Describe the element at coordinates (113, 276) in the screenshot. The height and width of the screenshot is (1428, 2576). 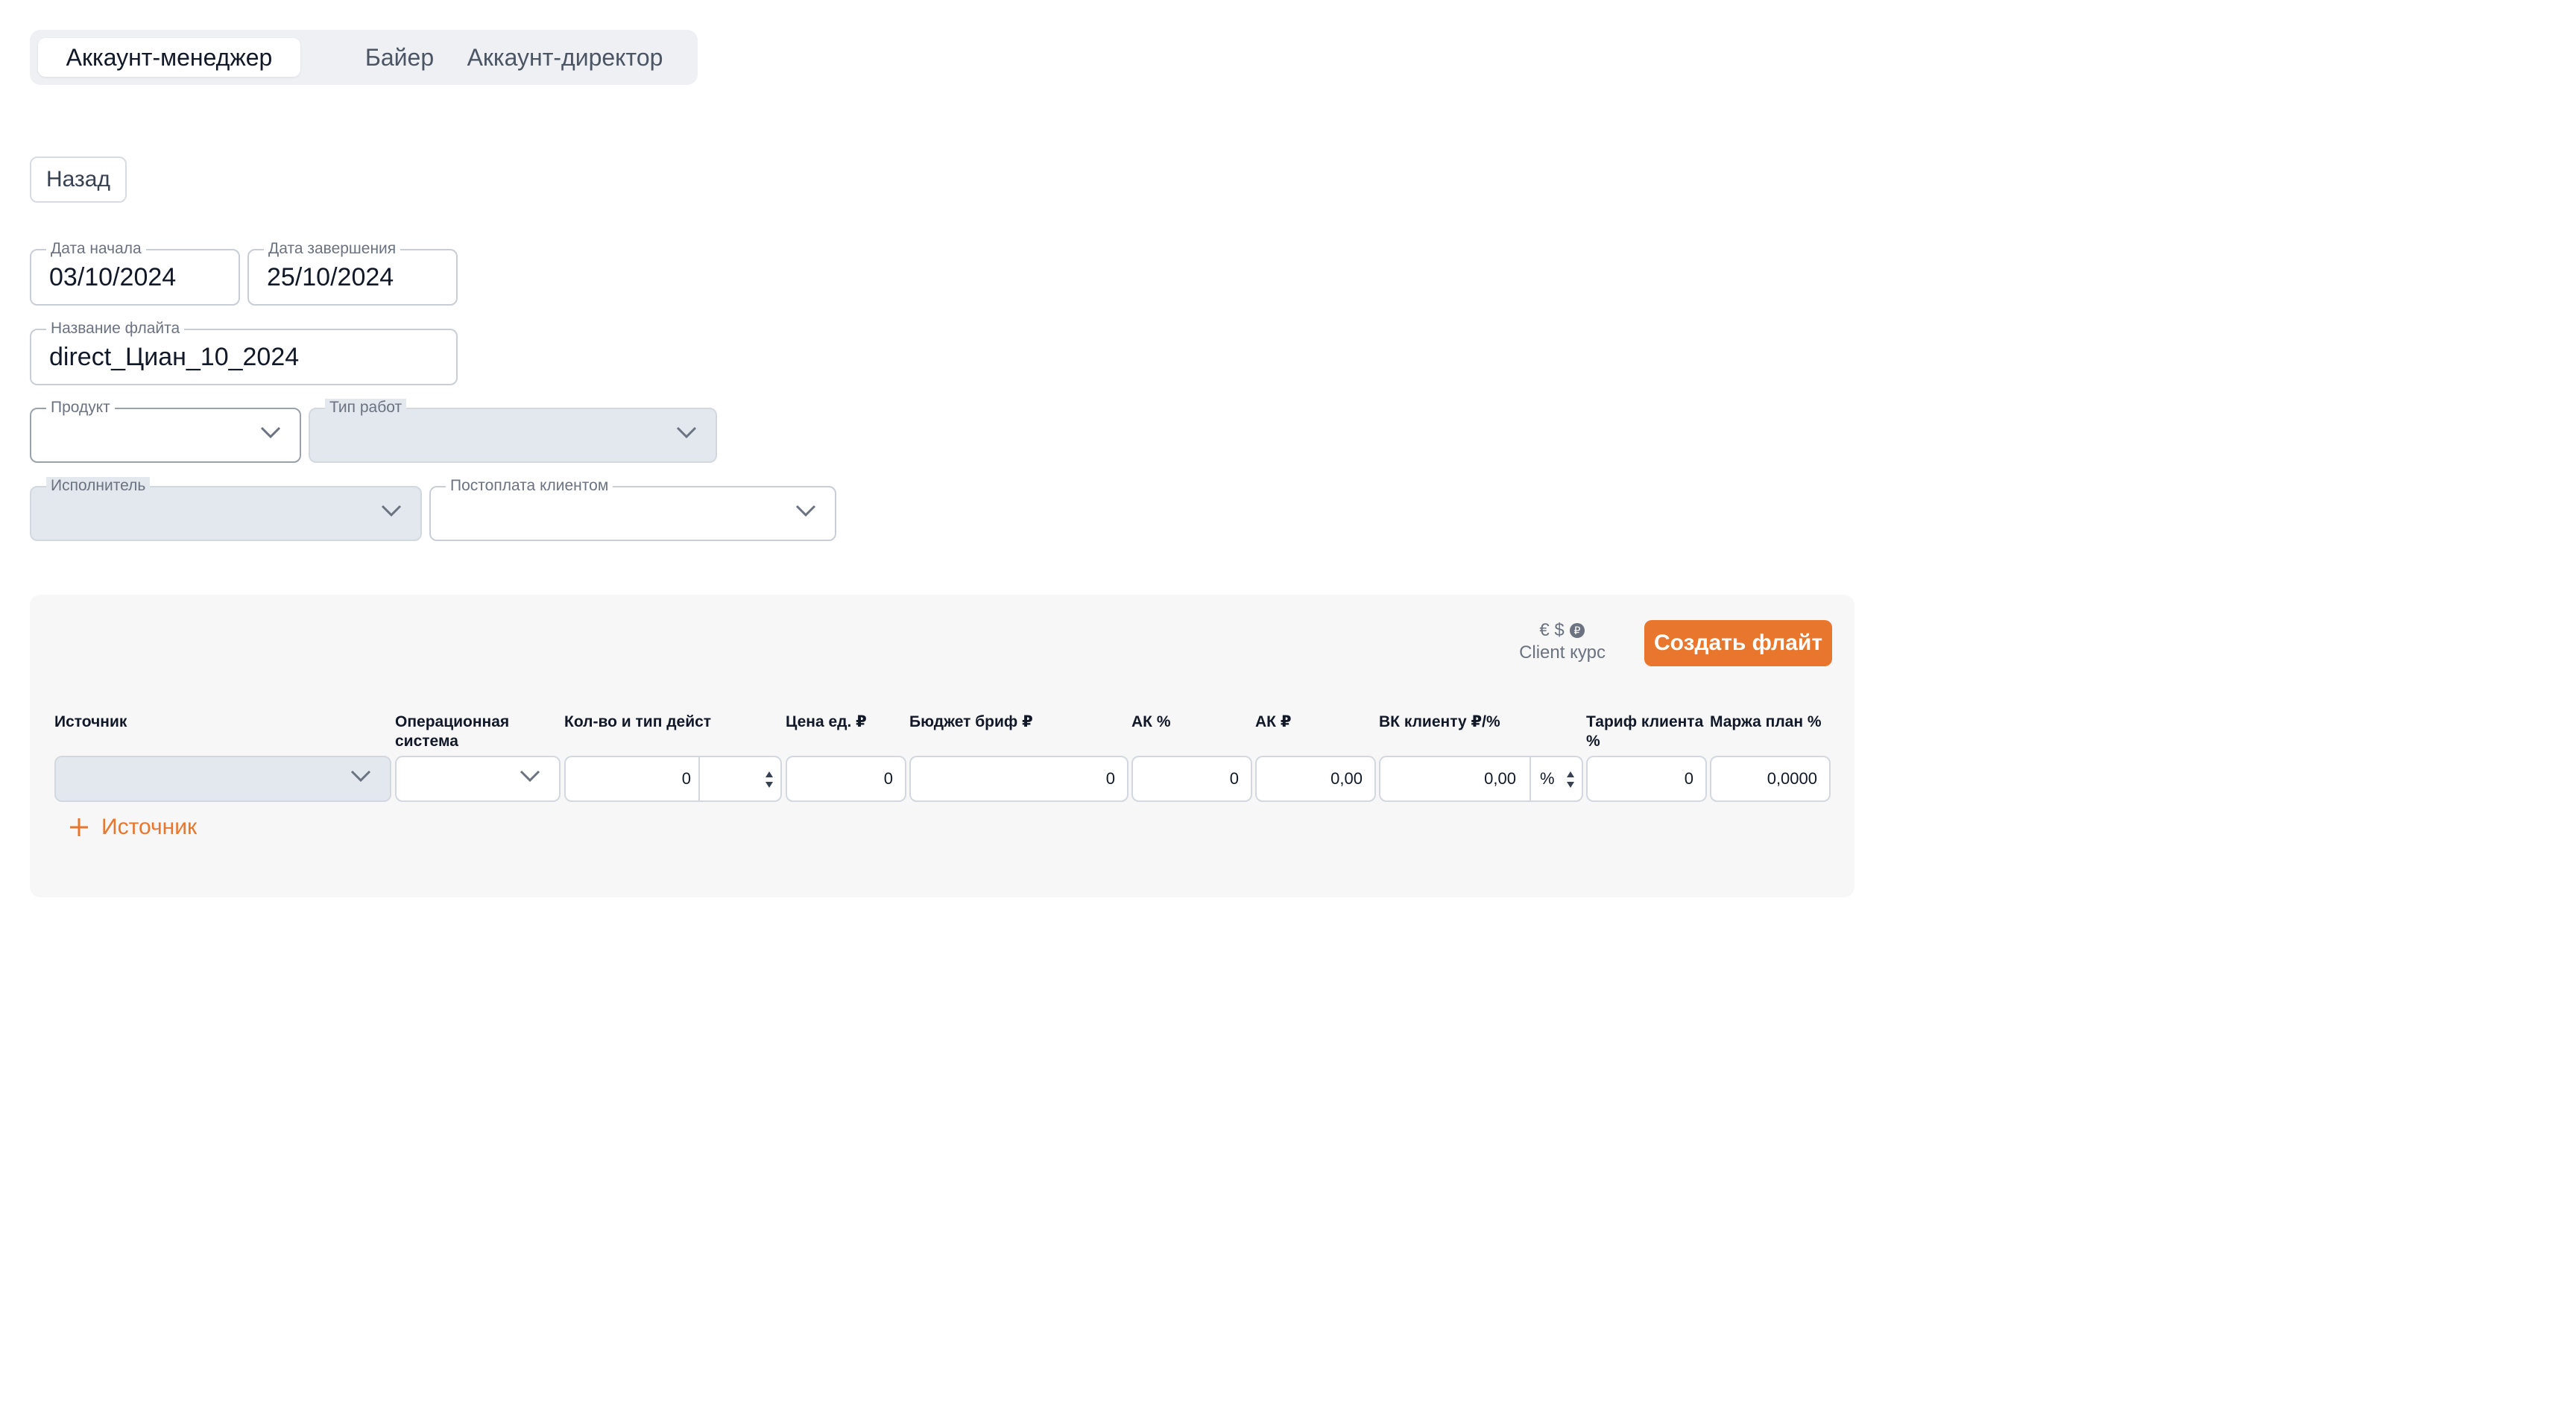
I see `start-date-value: 03/10/2024` at that location.